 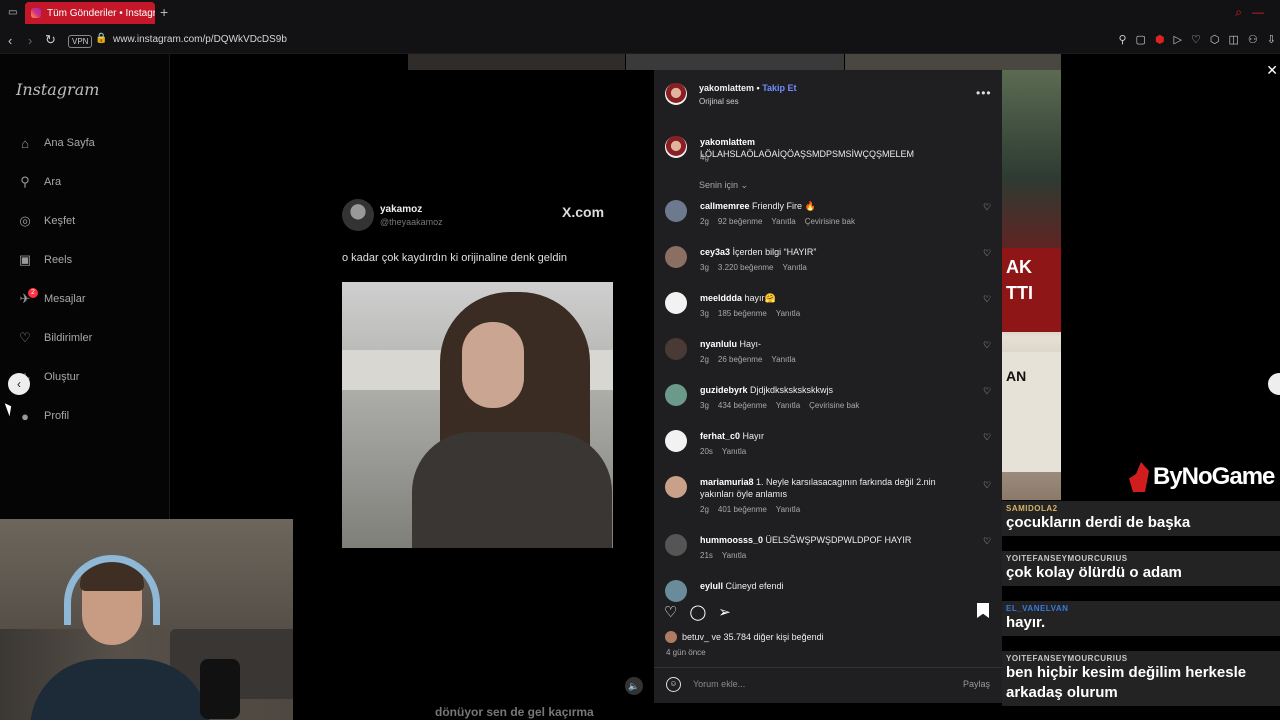 What do you see at coordinates (164, 12) in the screenshot?
I see `new-tab-button: +` at bounding box center [164, 12].